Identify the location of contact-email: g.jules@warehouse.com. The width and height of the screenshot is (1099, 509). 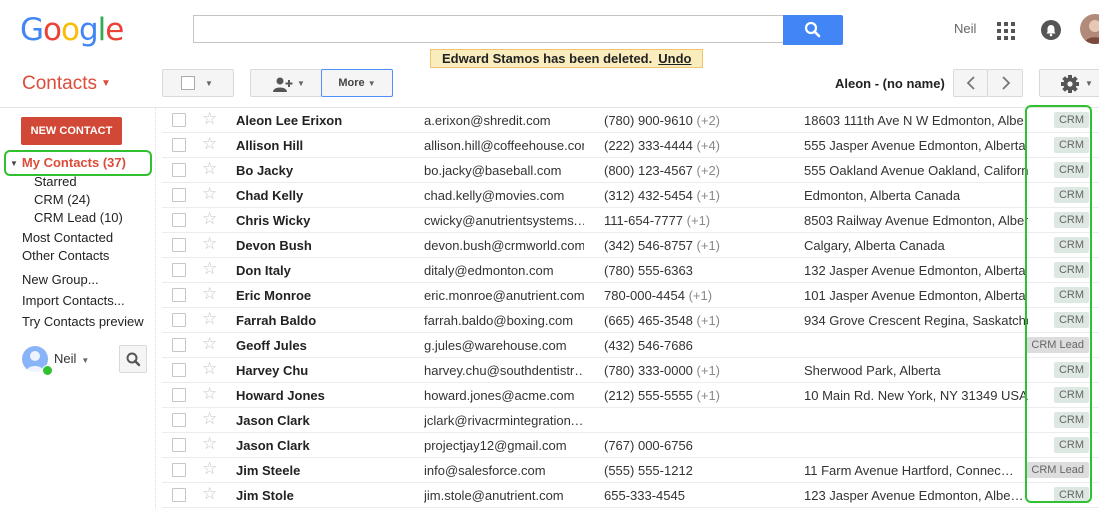
(504, 345).